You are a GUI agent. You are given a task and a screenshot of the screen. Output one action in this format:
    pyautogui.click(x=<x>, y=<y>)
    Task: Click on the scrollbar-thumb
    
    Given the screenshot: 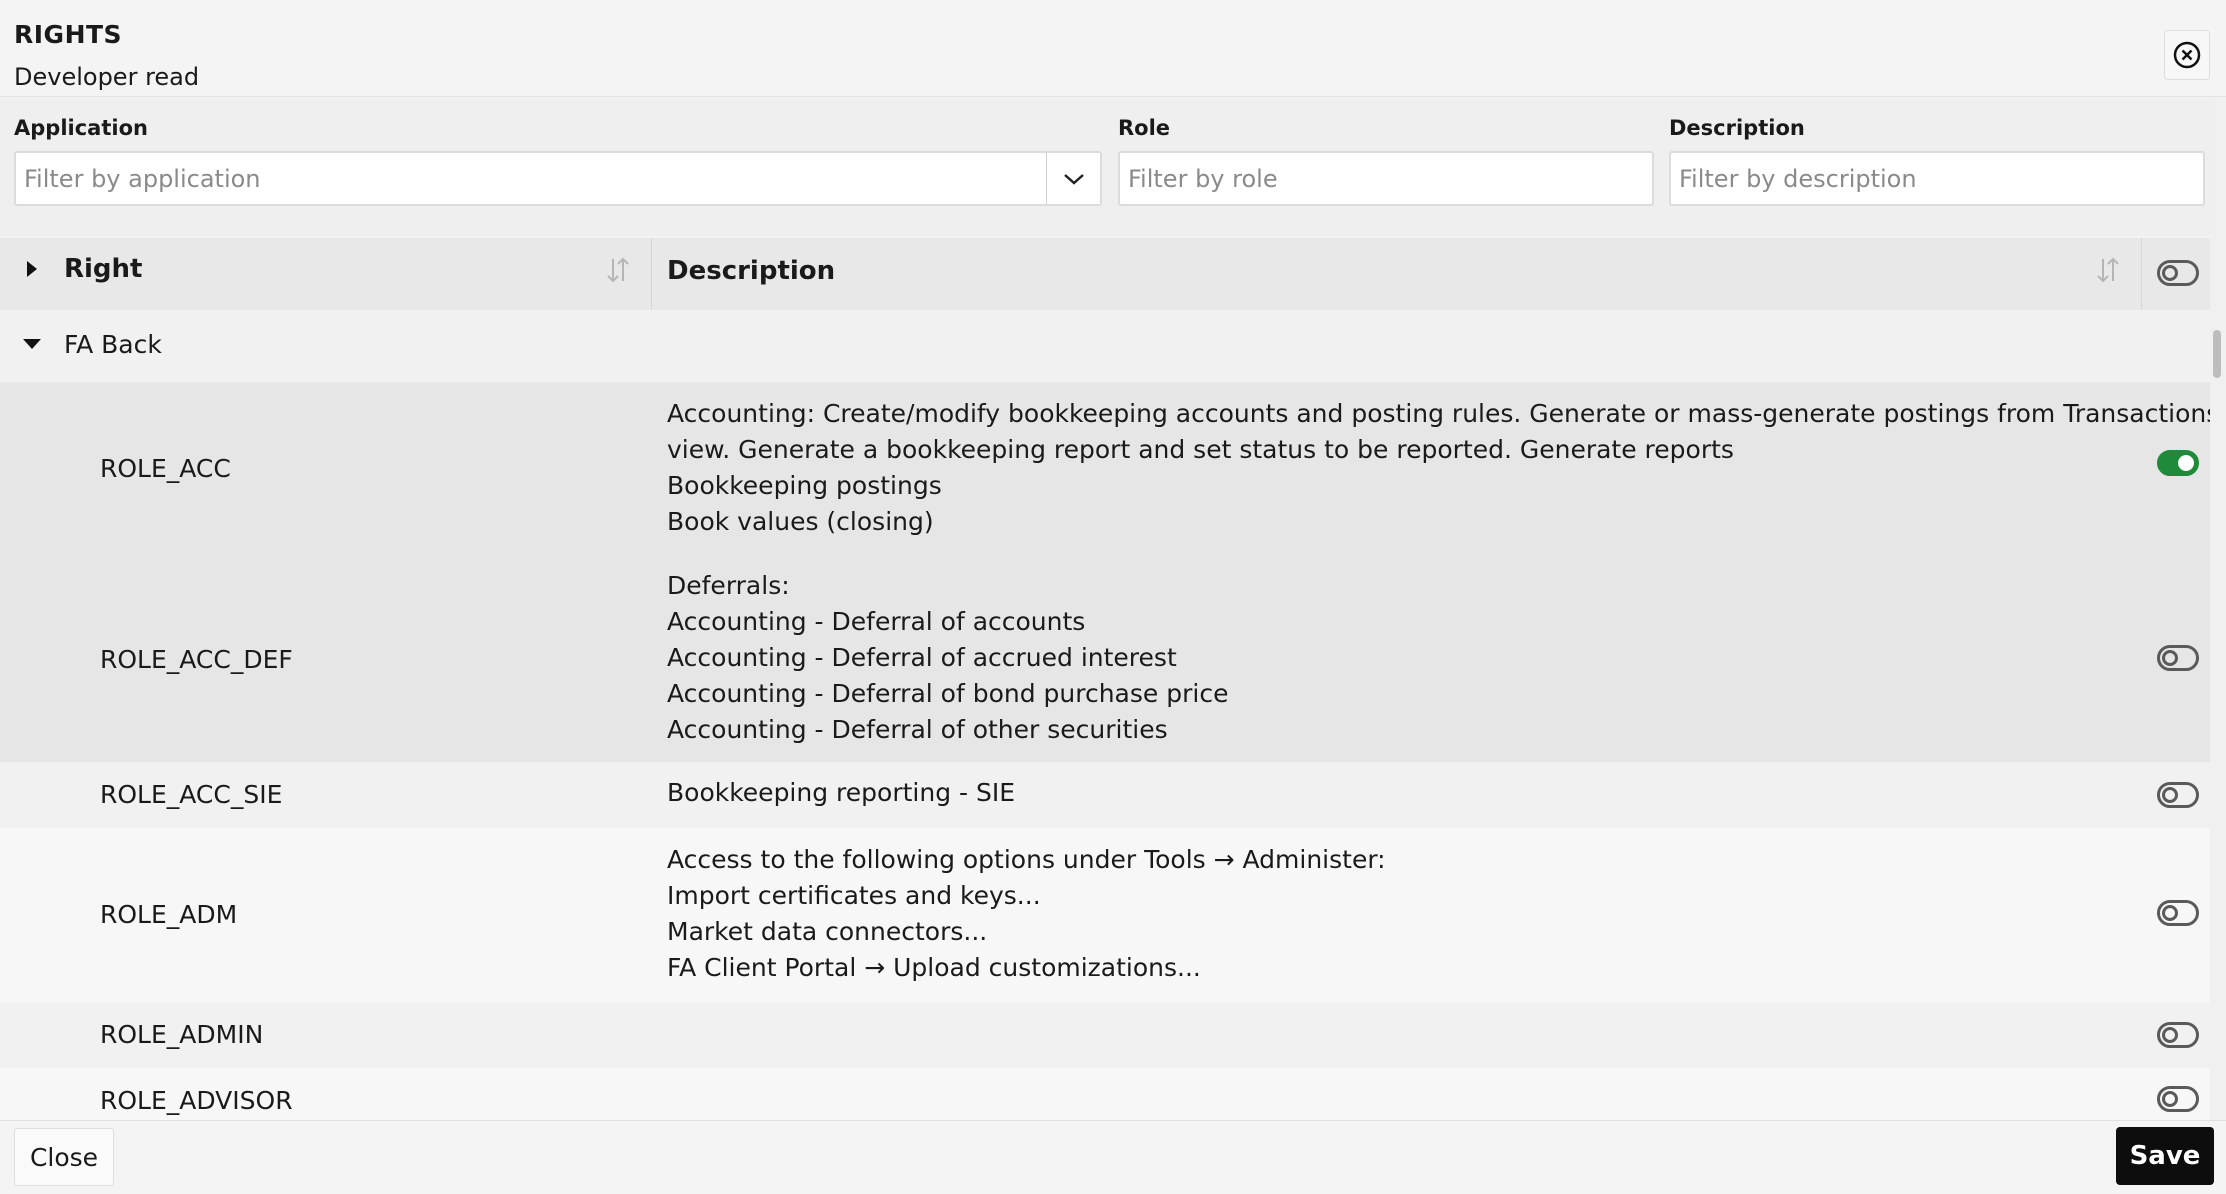 What is the action you would take?
    pyautogui.click(x=2217, y=354)
    